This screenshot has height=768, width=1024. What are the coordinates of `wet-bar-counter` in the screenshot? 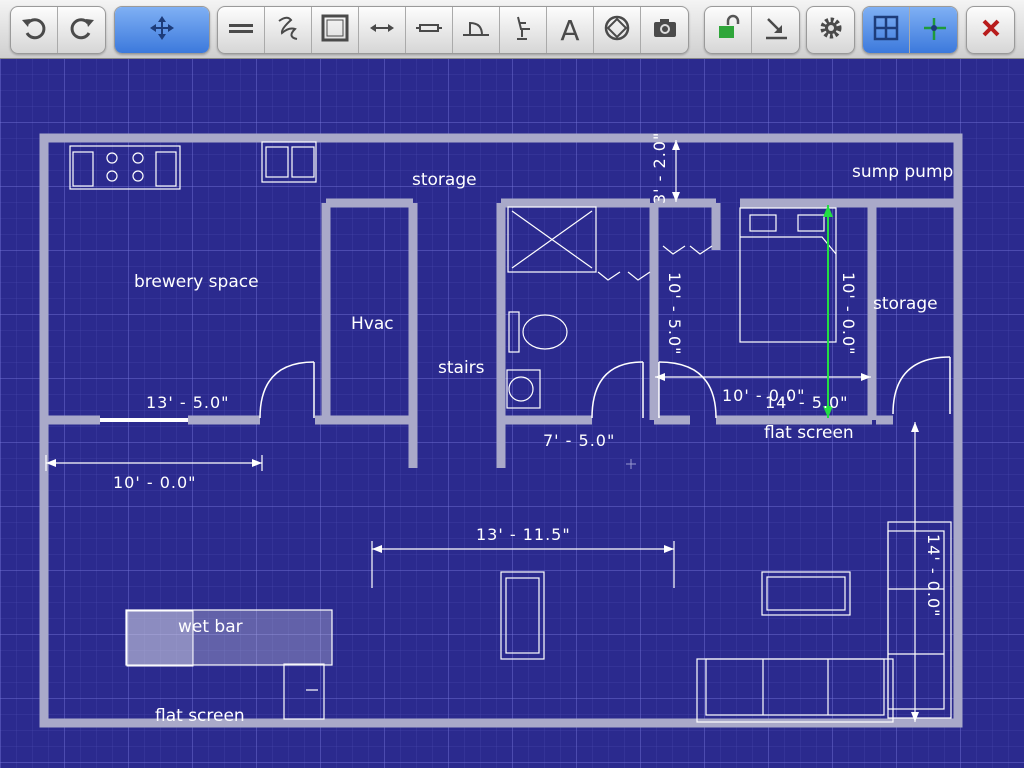 It's located at (229, 638).